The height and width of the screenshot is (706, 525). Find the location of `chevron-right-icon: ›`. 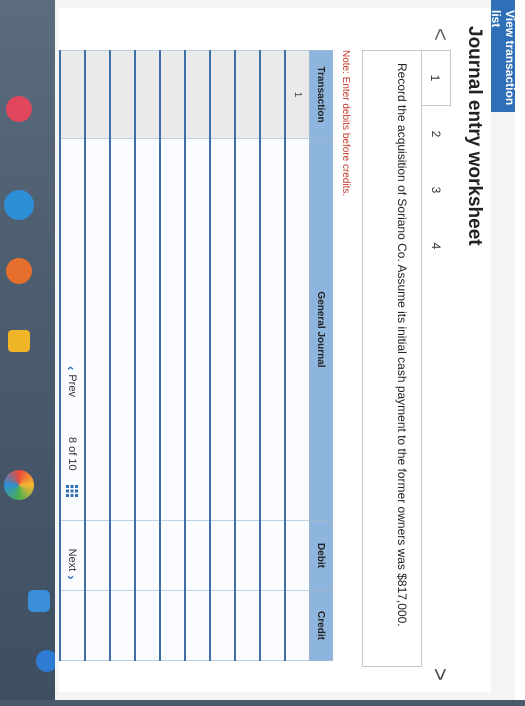

chevron-right-icon: › is located at coordinates (72, 577).